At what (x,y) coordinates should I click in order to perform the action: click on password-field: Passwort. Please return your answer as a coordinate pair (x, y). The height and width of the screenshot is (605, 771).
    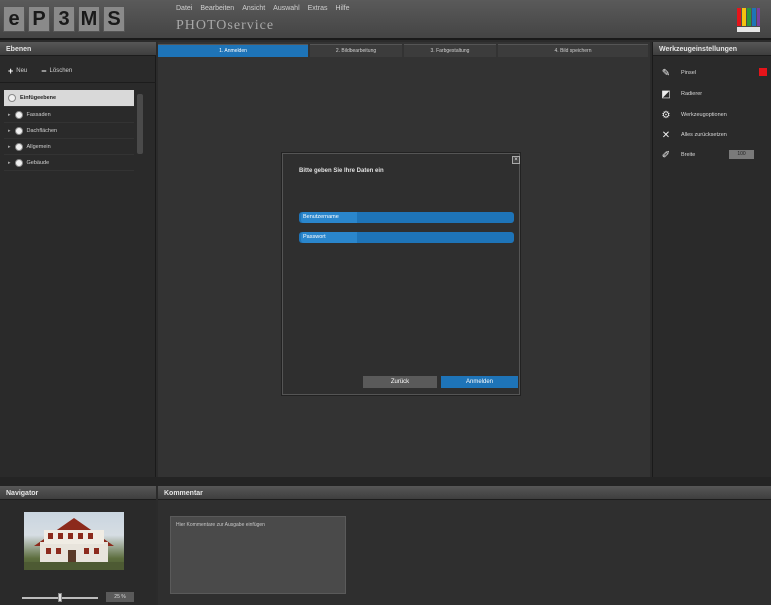
    Looking at the image, I should click on (406, 238).